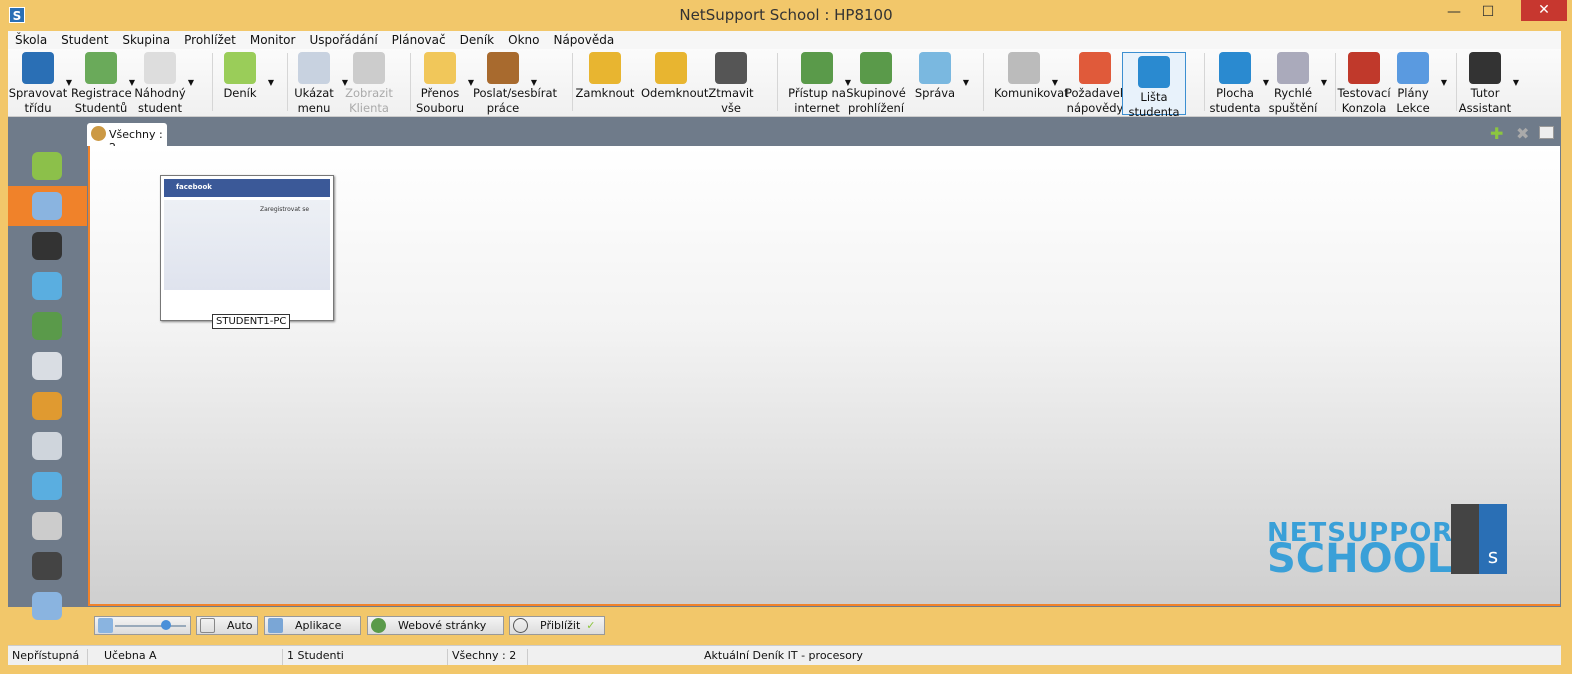 The image size is (1572, 674). What do you see at coordinates (207, 625) in the screenshot?
I see `grid-icon` at bounding box center [207, 625].